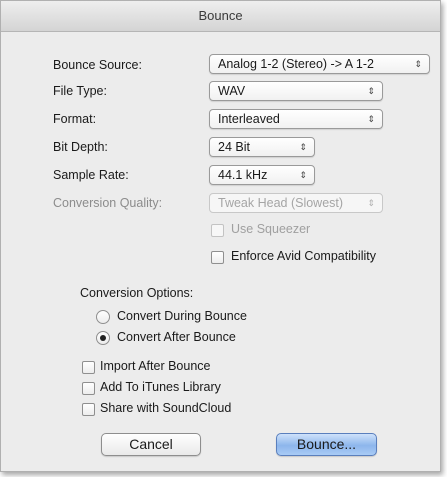 Image resolution: width=447 pixels, height=477 pixels. Describe the element at coordinates (217, 257) in the screenshot. I see `enforce-avid-checkbox` at that location.